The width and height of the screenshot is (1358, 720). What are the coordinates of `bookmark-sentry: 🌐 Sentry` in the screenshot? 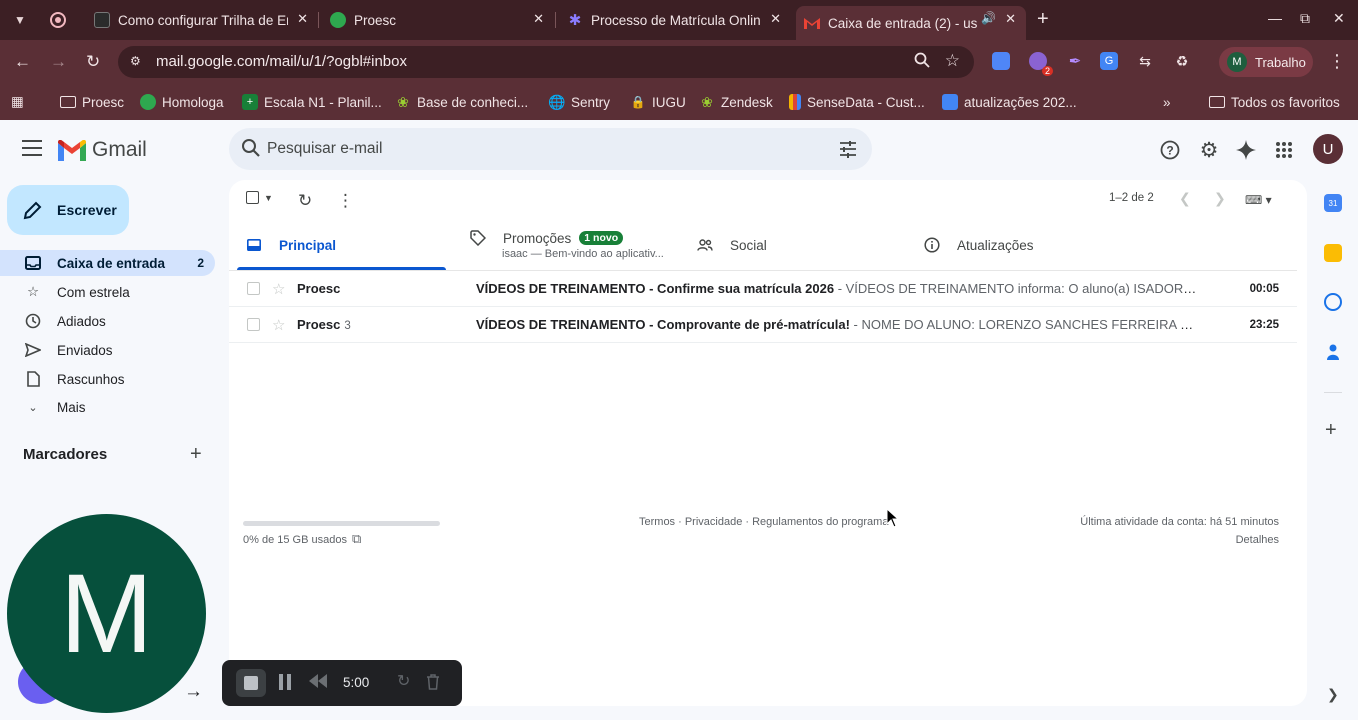 It's located at (579, 102).